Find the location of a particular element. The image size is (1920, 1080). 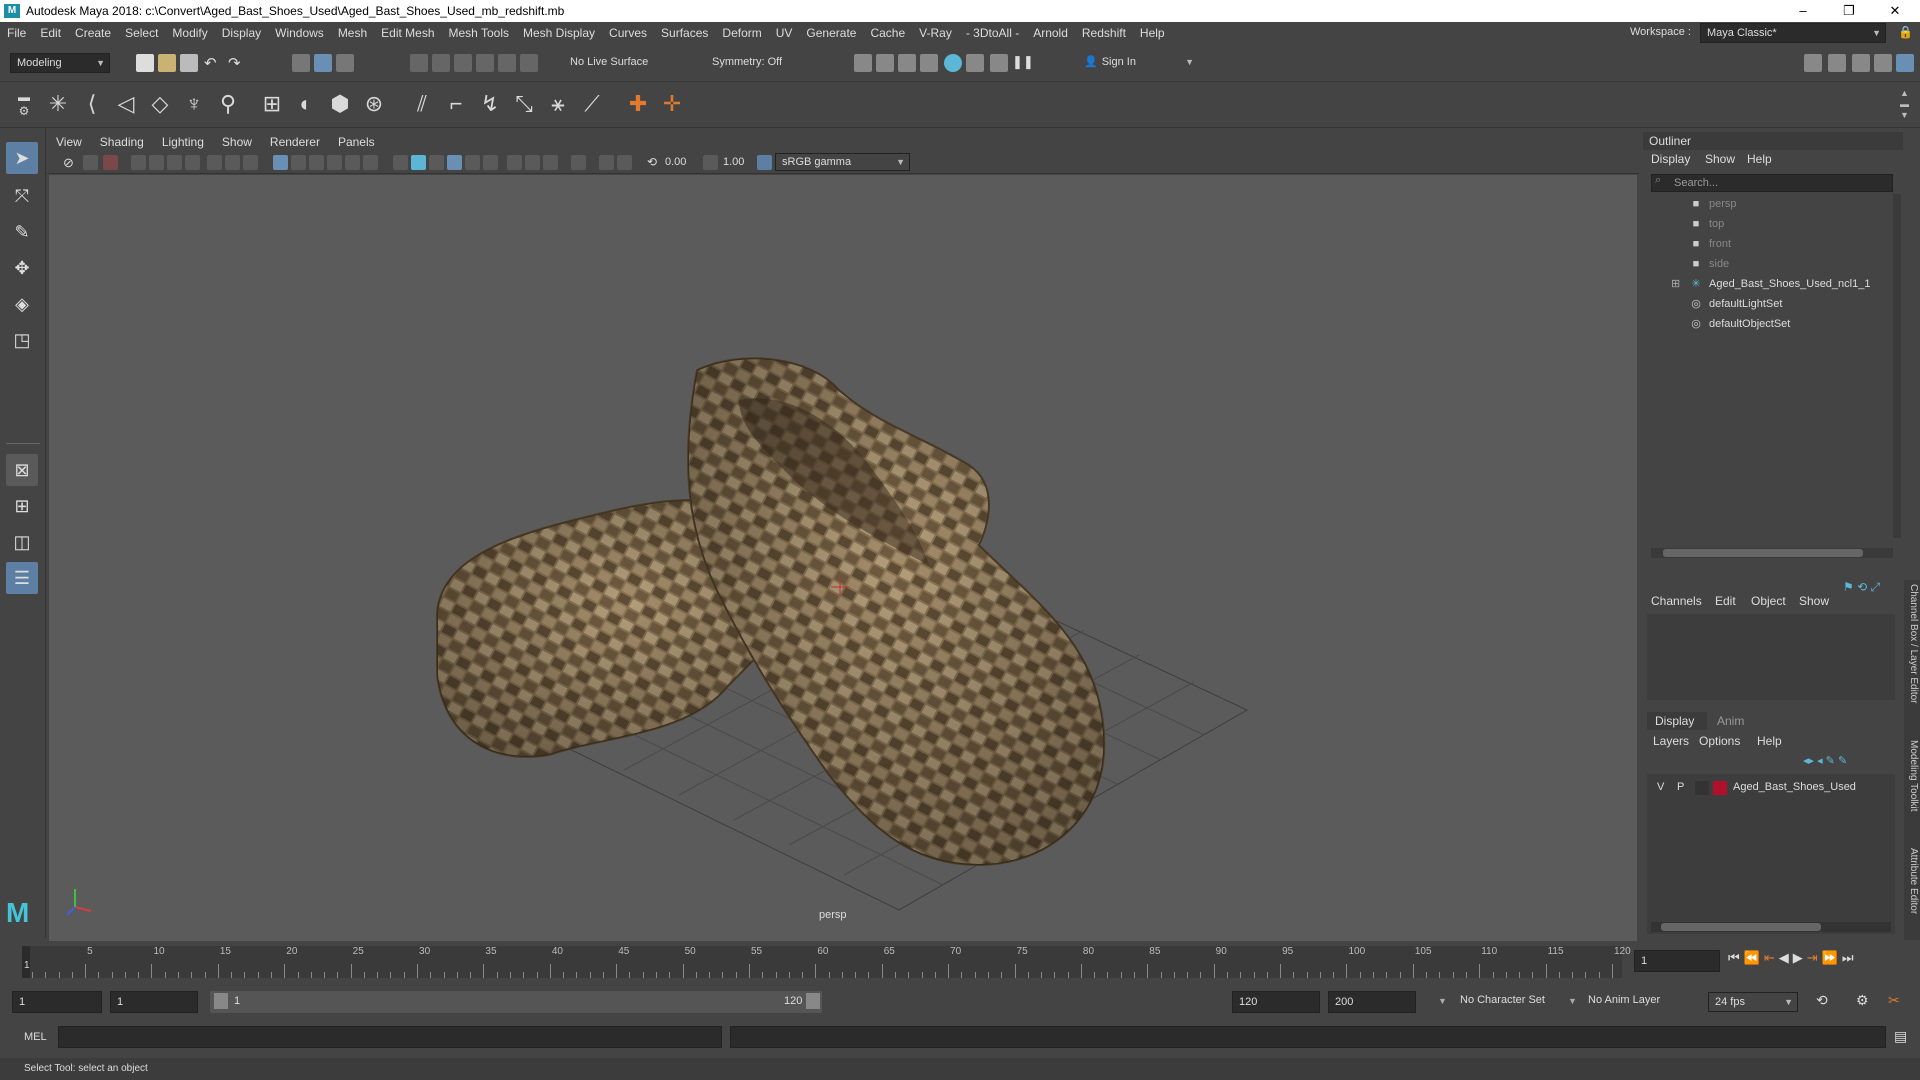

step-back-key-icon: ⏪ is located at coordinates (1754, 957).